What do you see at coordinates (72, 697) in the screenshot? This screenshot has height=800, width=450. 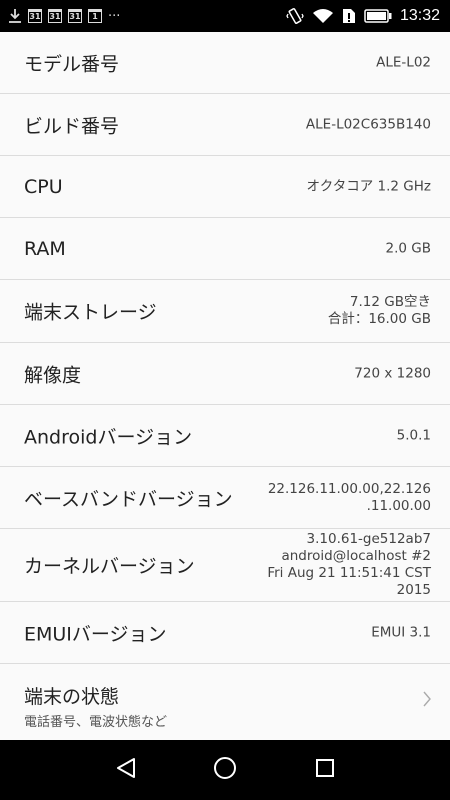 I see `row-label: 端末の状態` at bounding box center [72, 697].